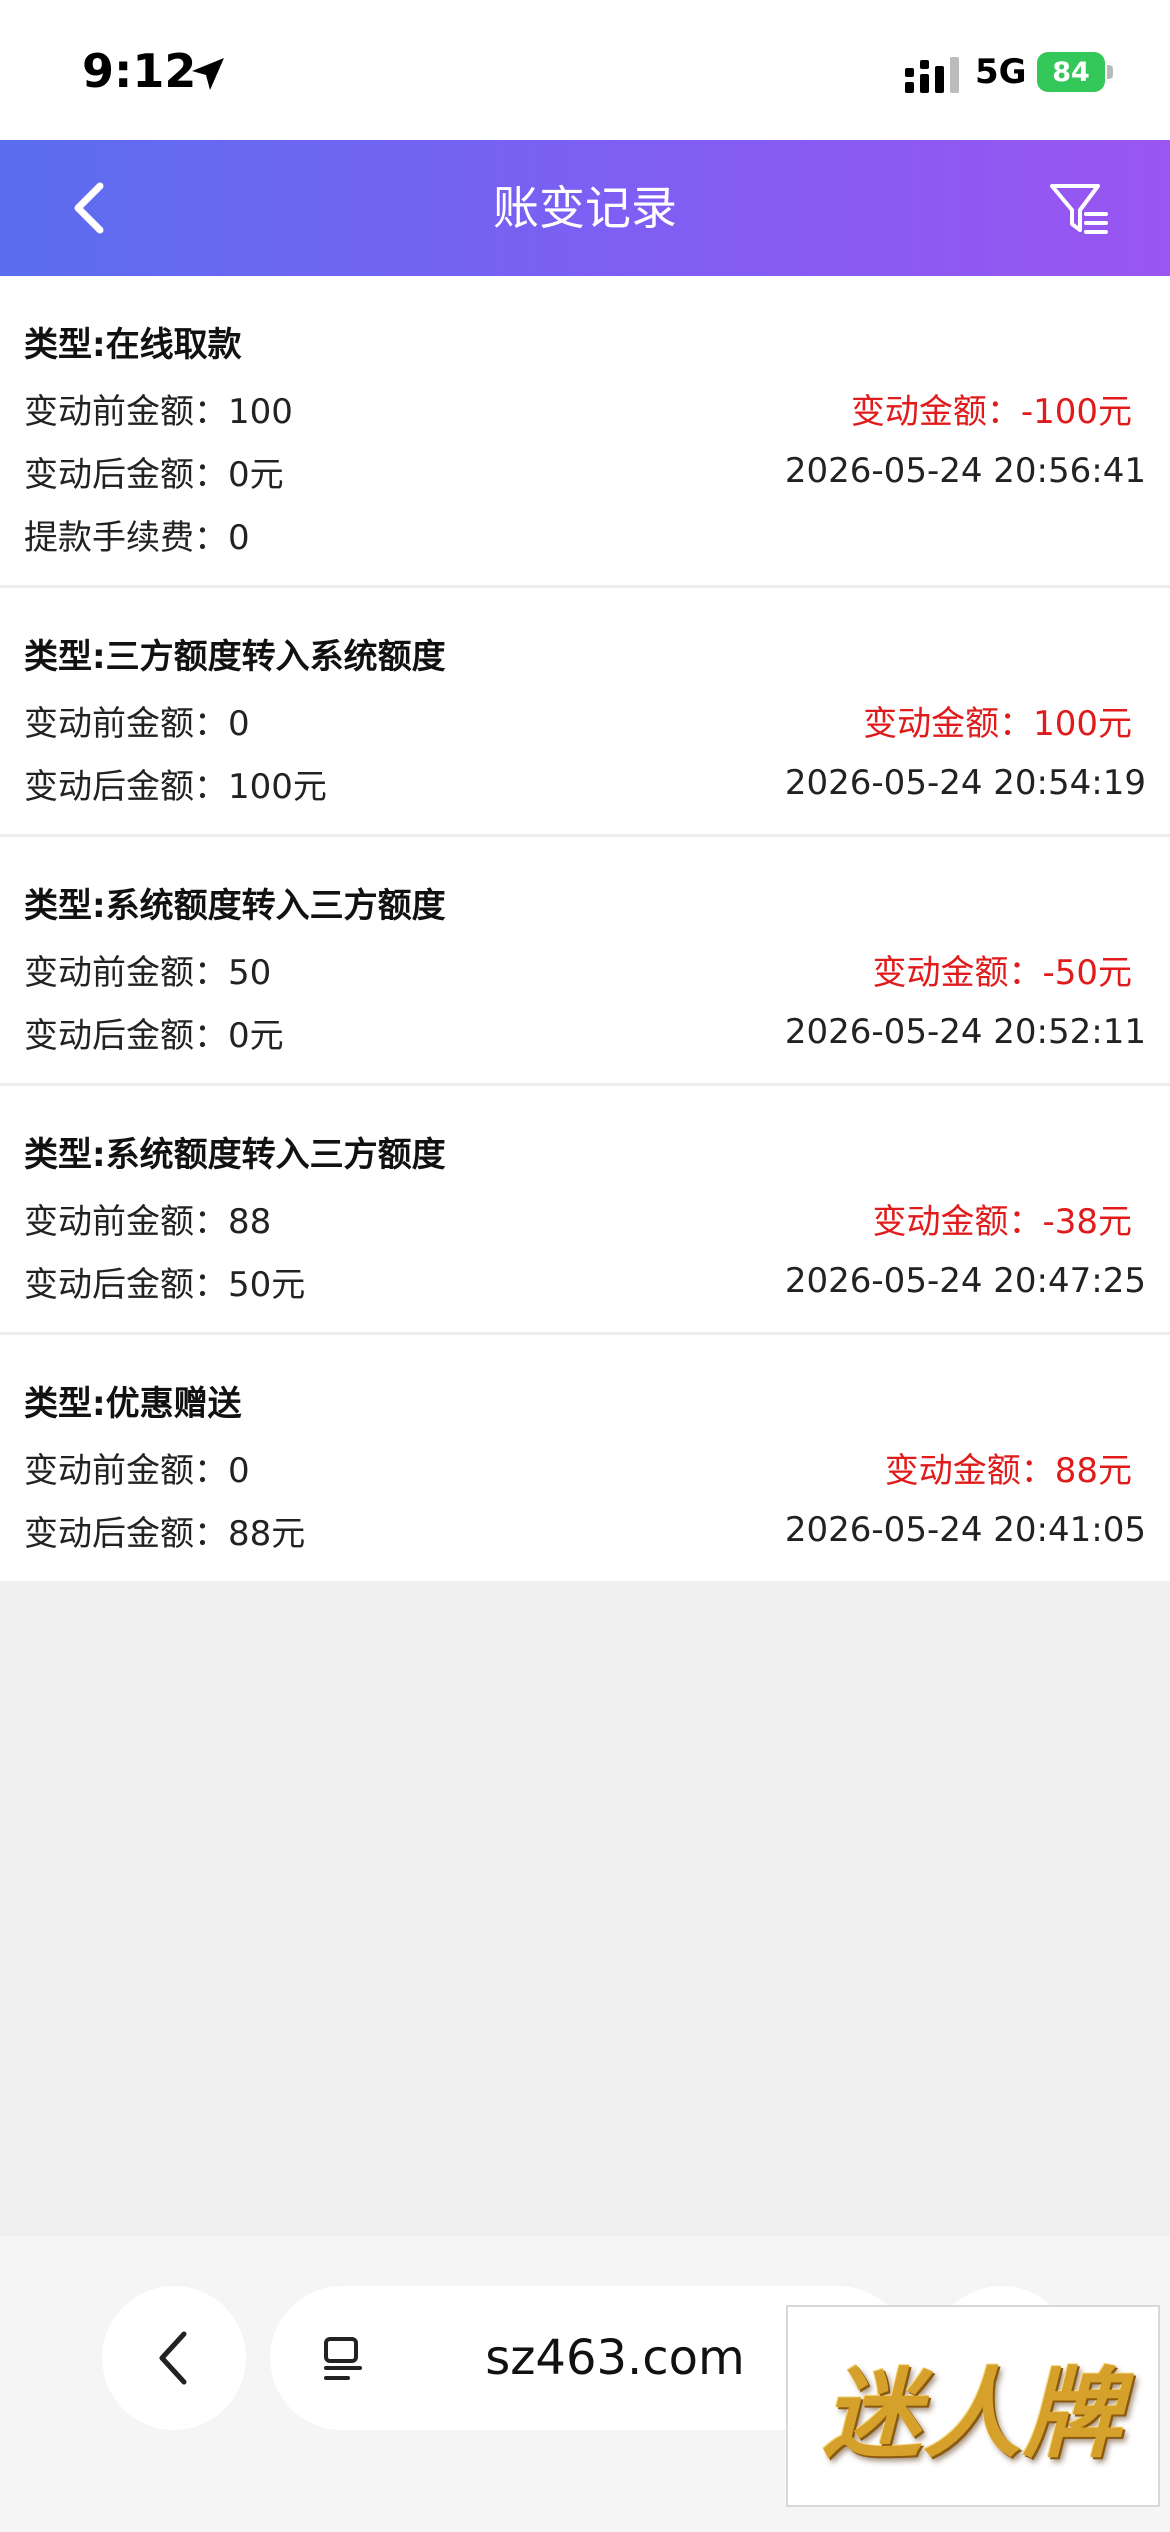 This screenshot has width=1170, height=2532. I want to click on record-row: 变动后金额：50元 2026-05-24 20:47:25, so click(585, 1282).